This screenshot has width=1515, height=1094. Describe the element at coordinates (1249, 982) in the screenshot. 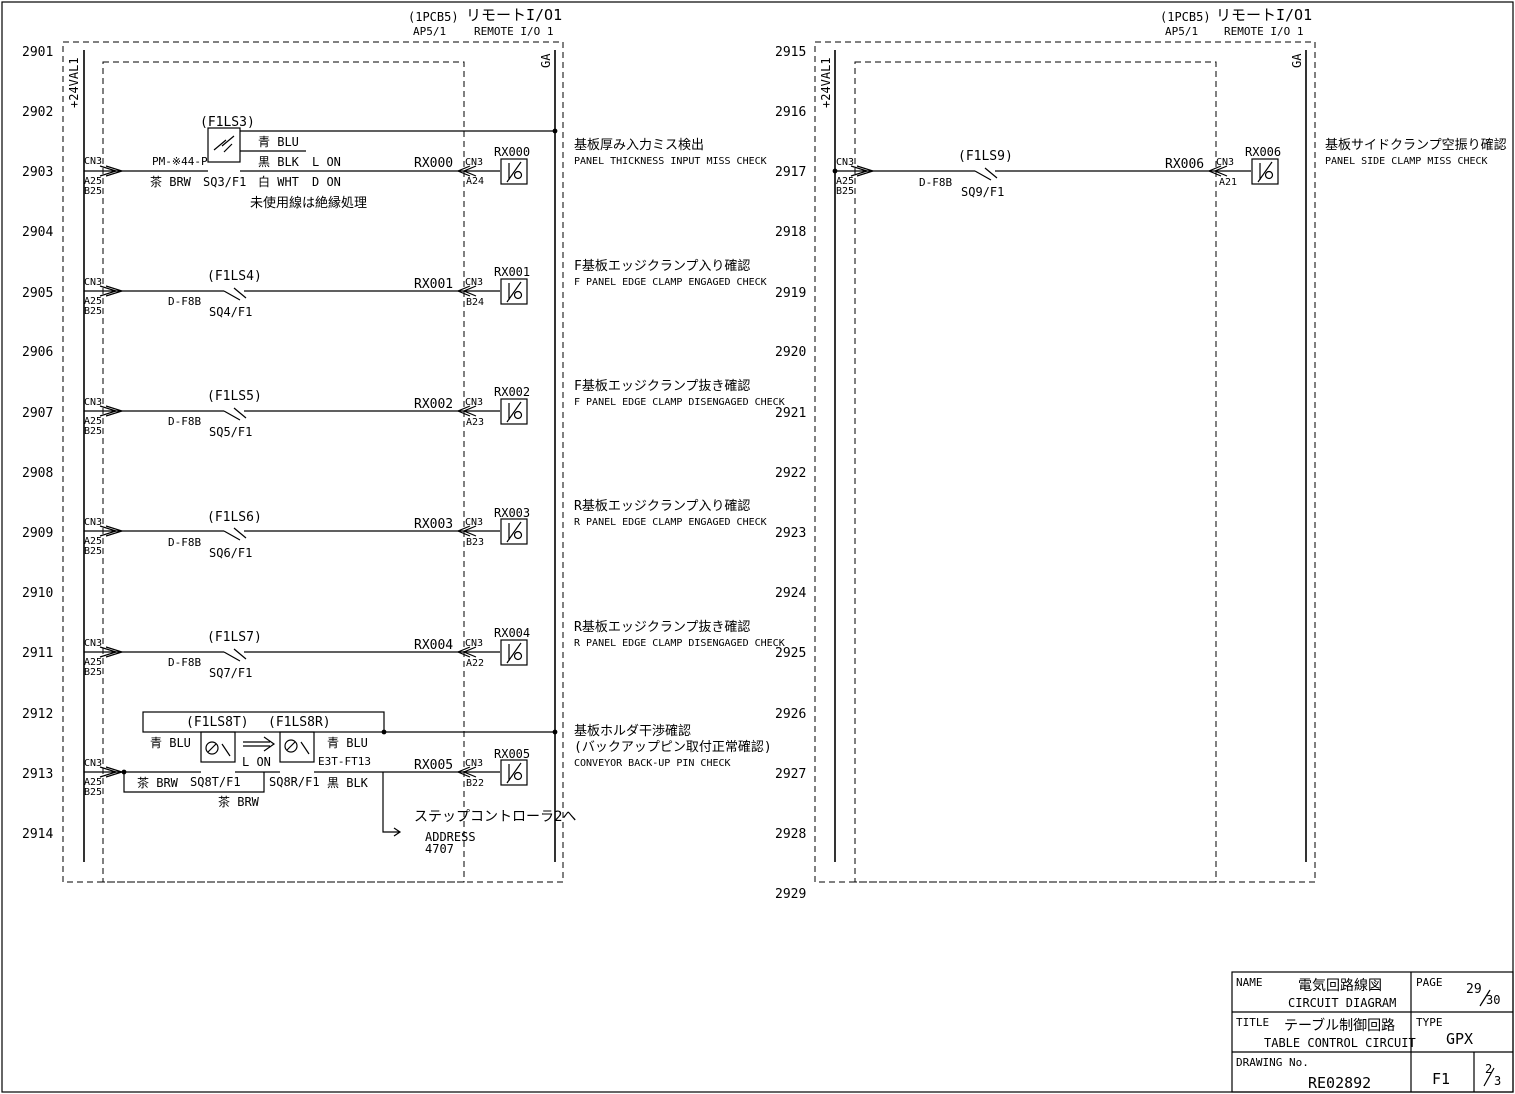

I see `name-label: NAME` at that location.